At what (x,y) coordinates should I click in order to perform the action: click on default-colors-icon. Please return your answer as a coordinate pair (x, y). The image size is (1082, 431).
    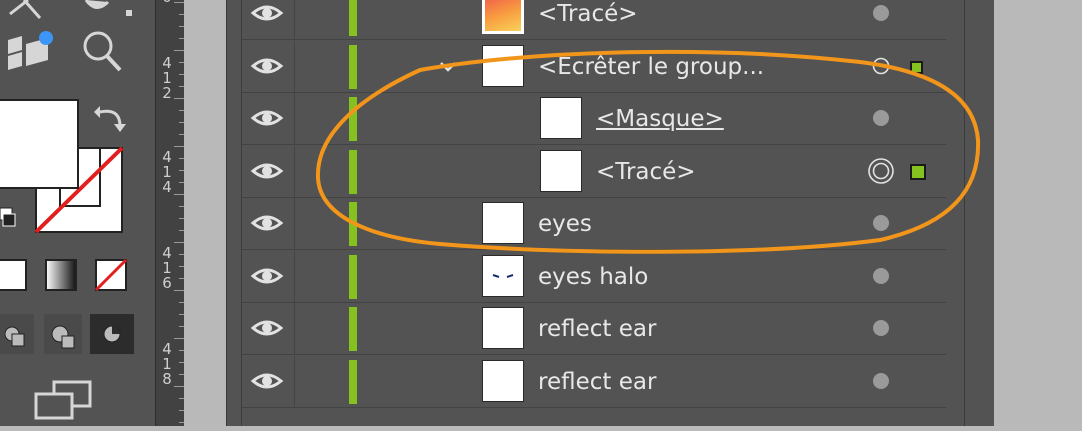
    Looking at the image, I should click on (8, 217).